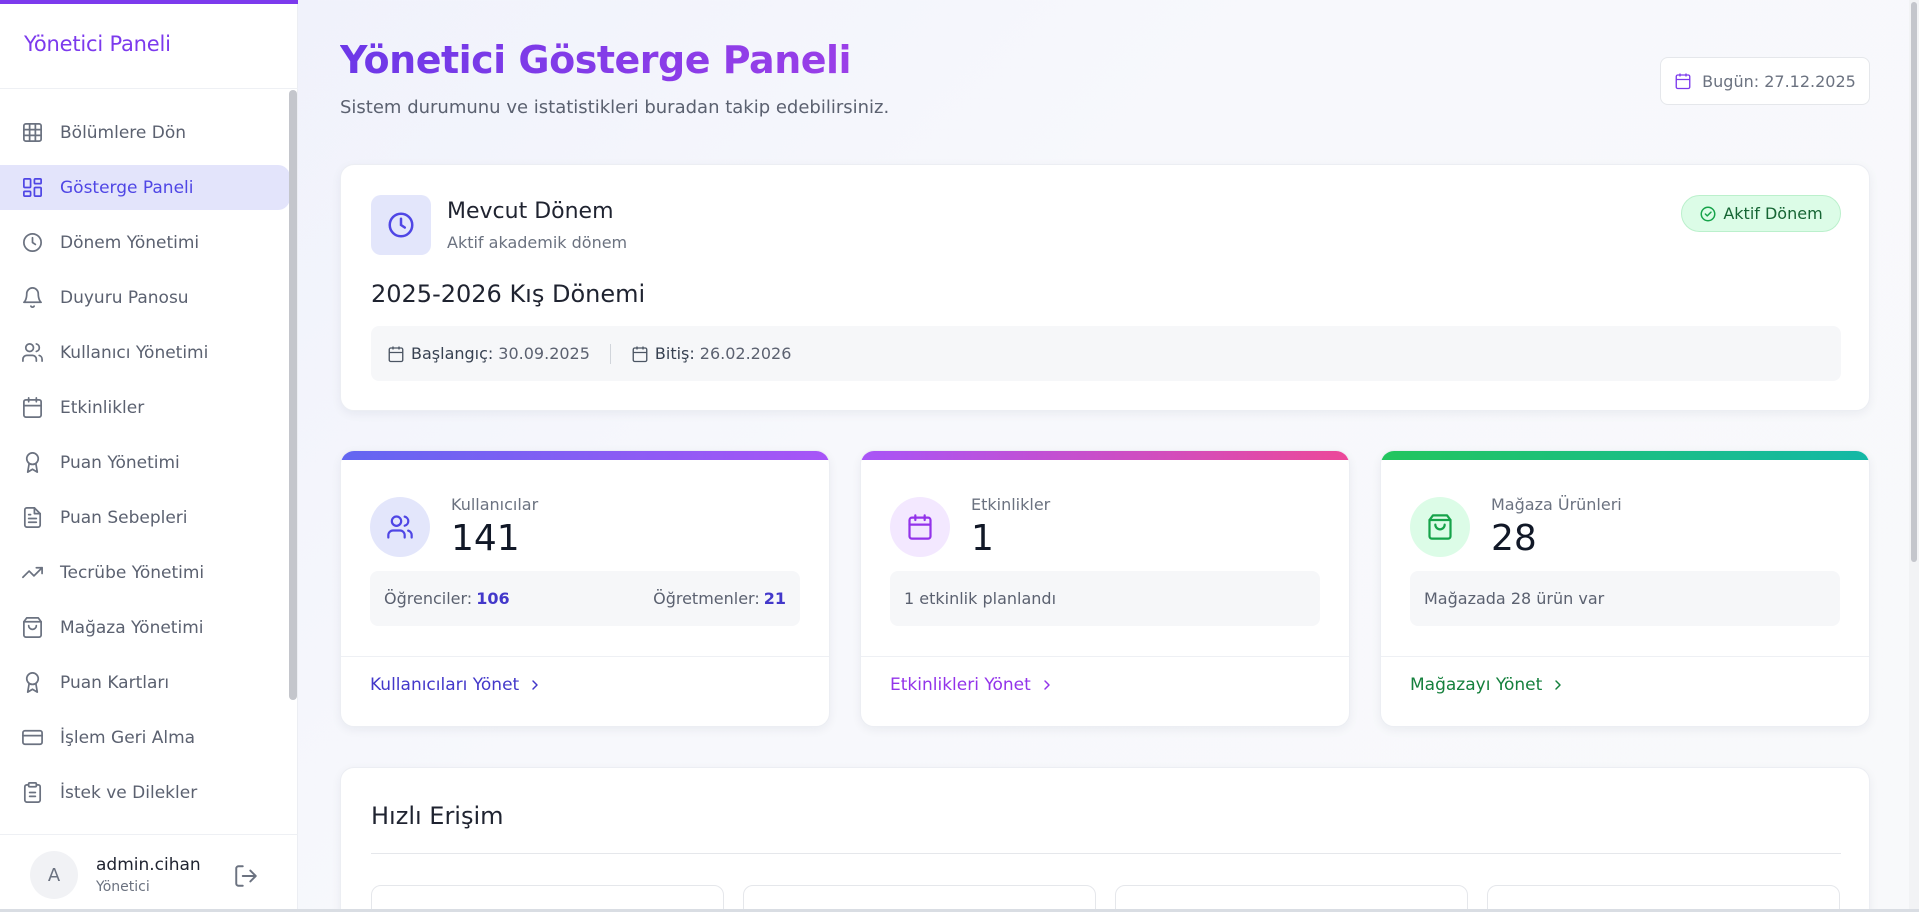 The height and width of the screenshot is (912, 1919). Describe the element at coordinates (1514, 538) in the screenshot. I see `stat-value: 28` at that location.